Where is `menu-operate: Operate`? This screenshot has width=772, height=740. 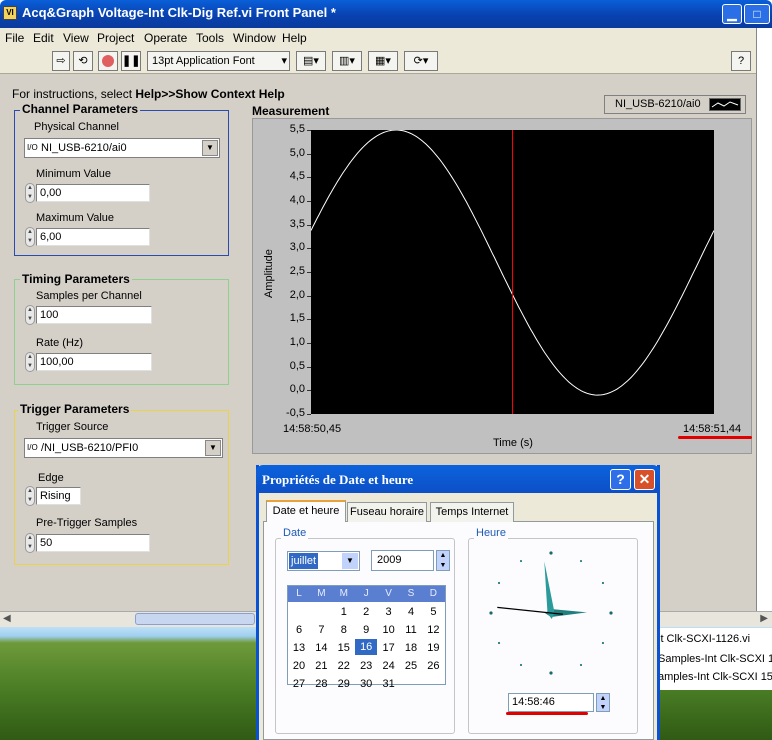
menu-operate: Operate is located at coordinates (165, 38).